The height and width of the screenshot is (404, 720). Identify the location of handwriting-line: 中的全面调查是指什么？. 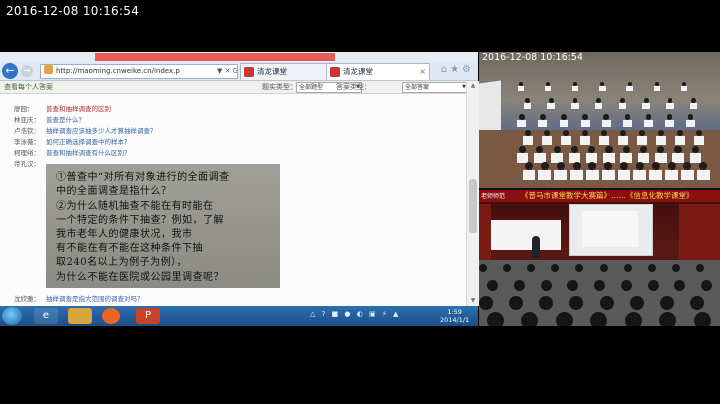
(114, 191).